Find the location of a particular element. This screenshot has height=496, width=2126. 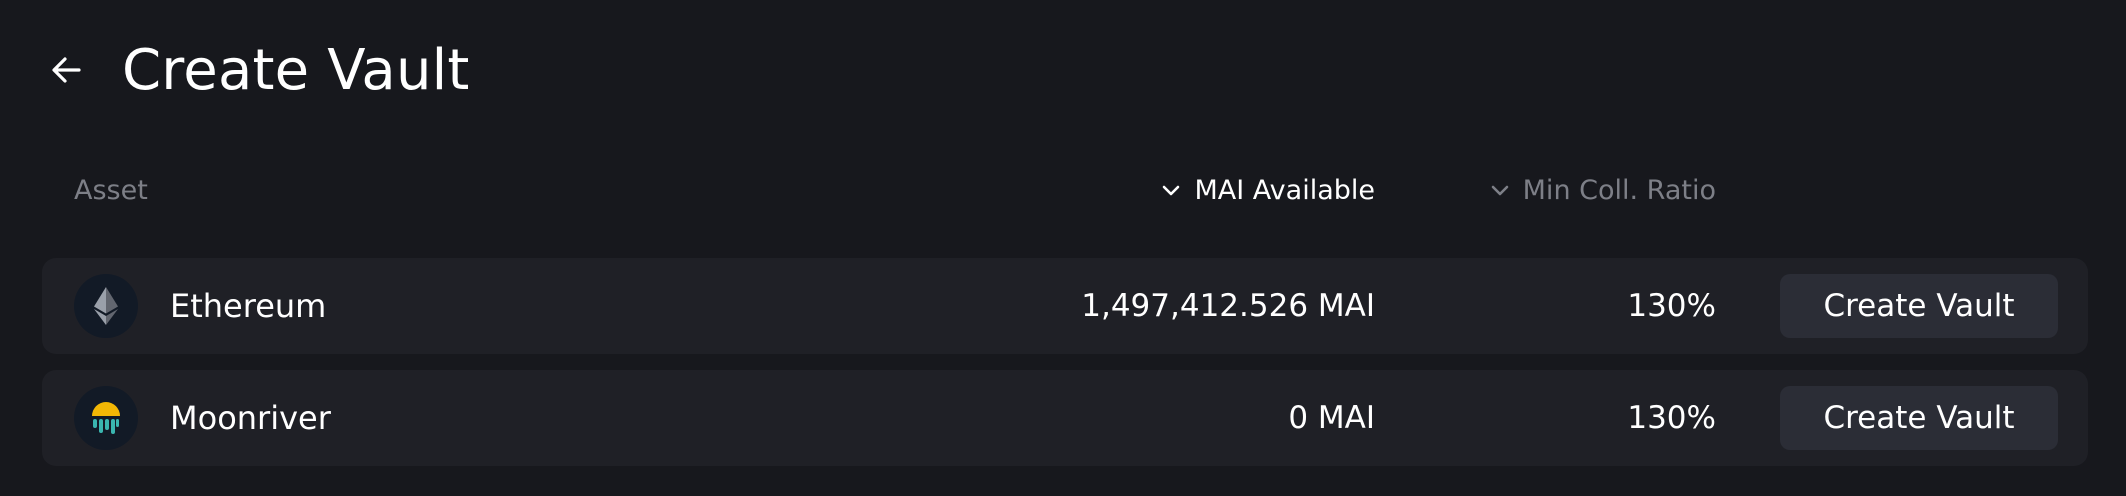

column-header-asset: Asset is located at coordinates (111, 190).